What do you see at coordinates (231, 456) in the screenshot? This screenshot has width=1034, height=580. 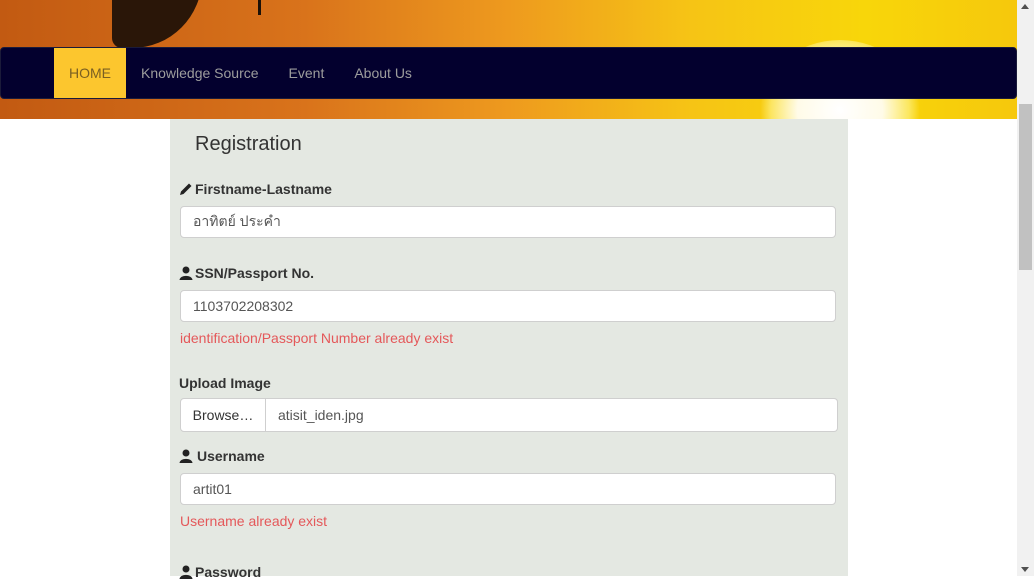 I see `username-label: Username` at bounding box center [231, 456].